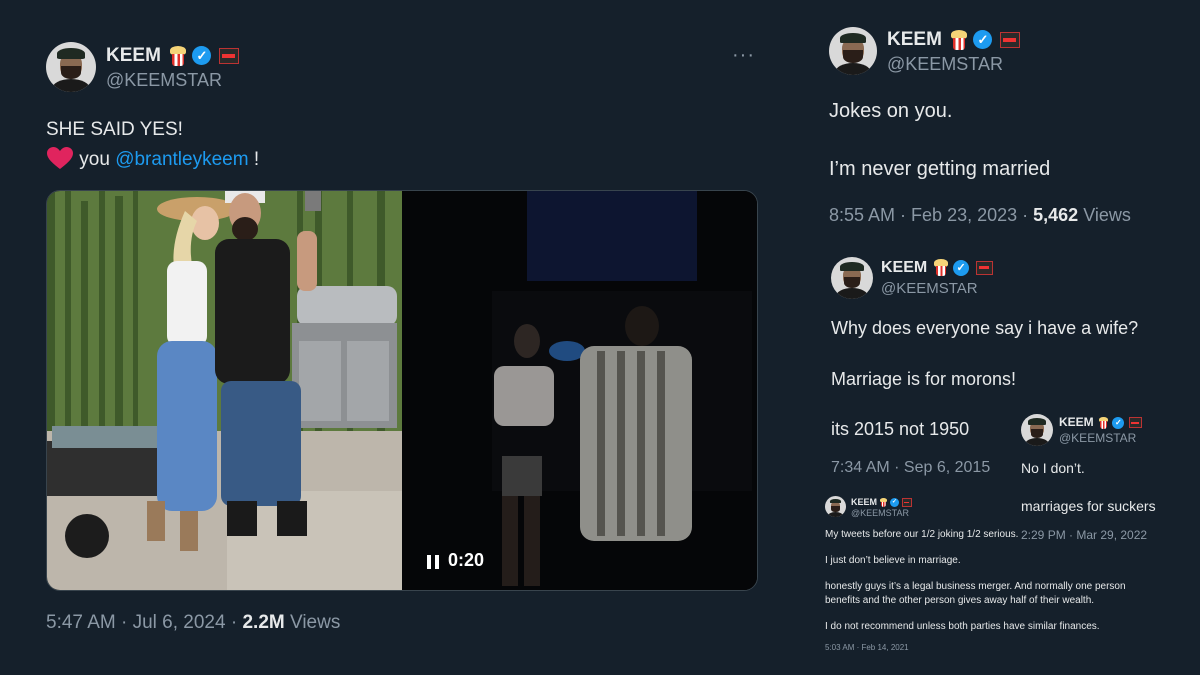 This screenshot has height=675, width=1200. What do you see at coordinates (256, 159) in the screenshot?
I see `tweet-text-end: !` at bounding box center [256, 159].